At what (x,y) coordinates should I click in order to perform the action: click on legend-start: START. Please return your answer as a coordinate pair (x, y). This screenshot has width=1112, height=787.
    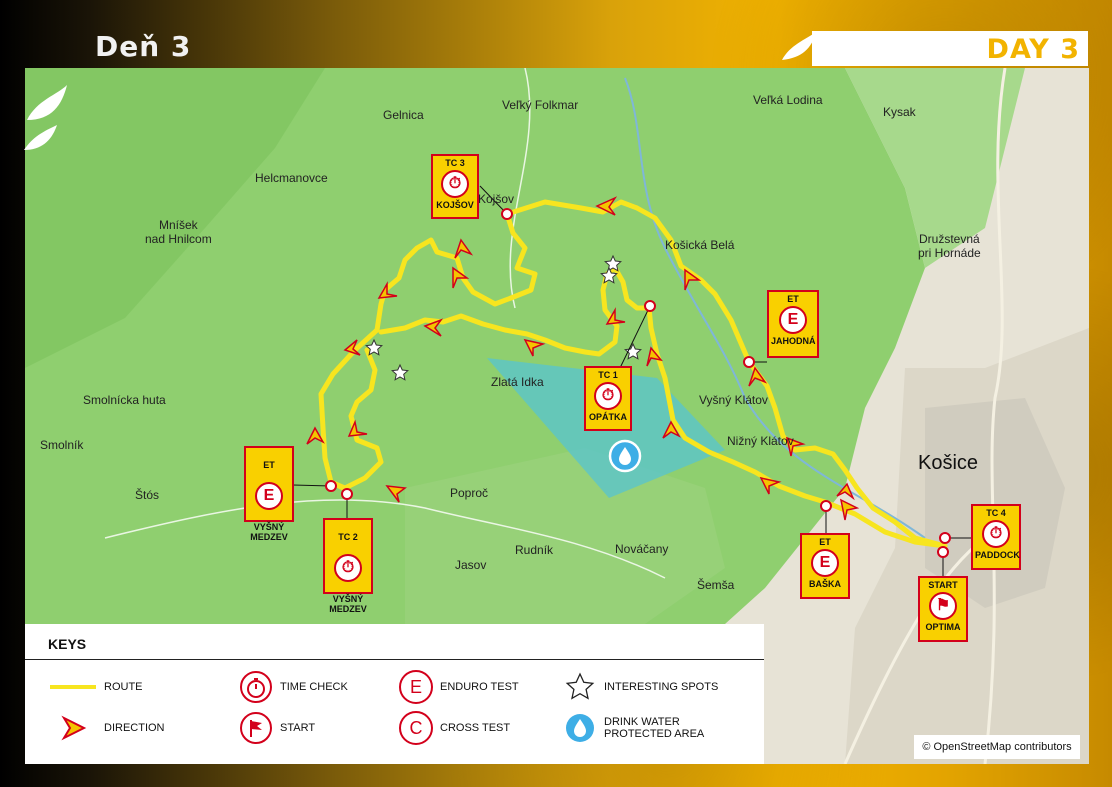
    Looking at the image, I should click on (276, 728).